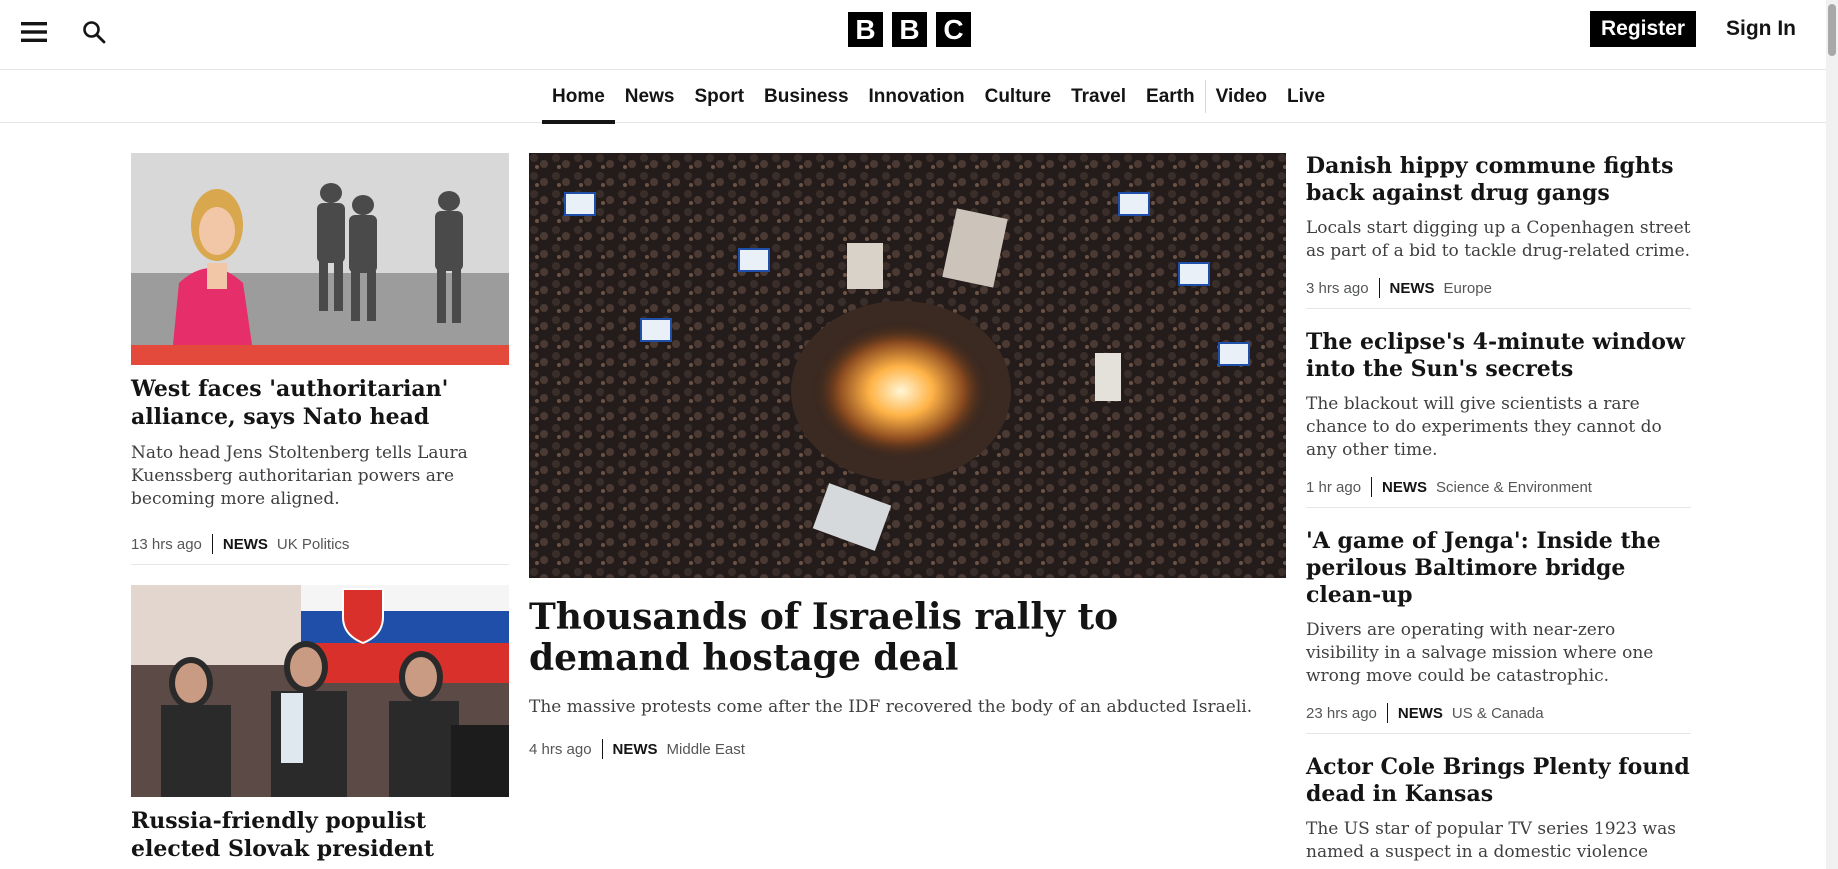  Describe the element at coordinates (320, 691) in the screenshot. I see `story-image-slovak` at that location.